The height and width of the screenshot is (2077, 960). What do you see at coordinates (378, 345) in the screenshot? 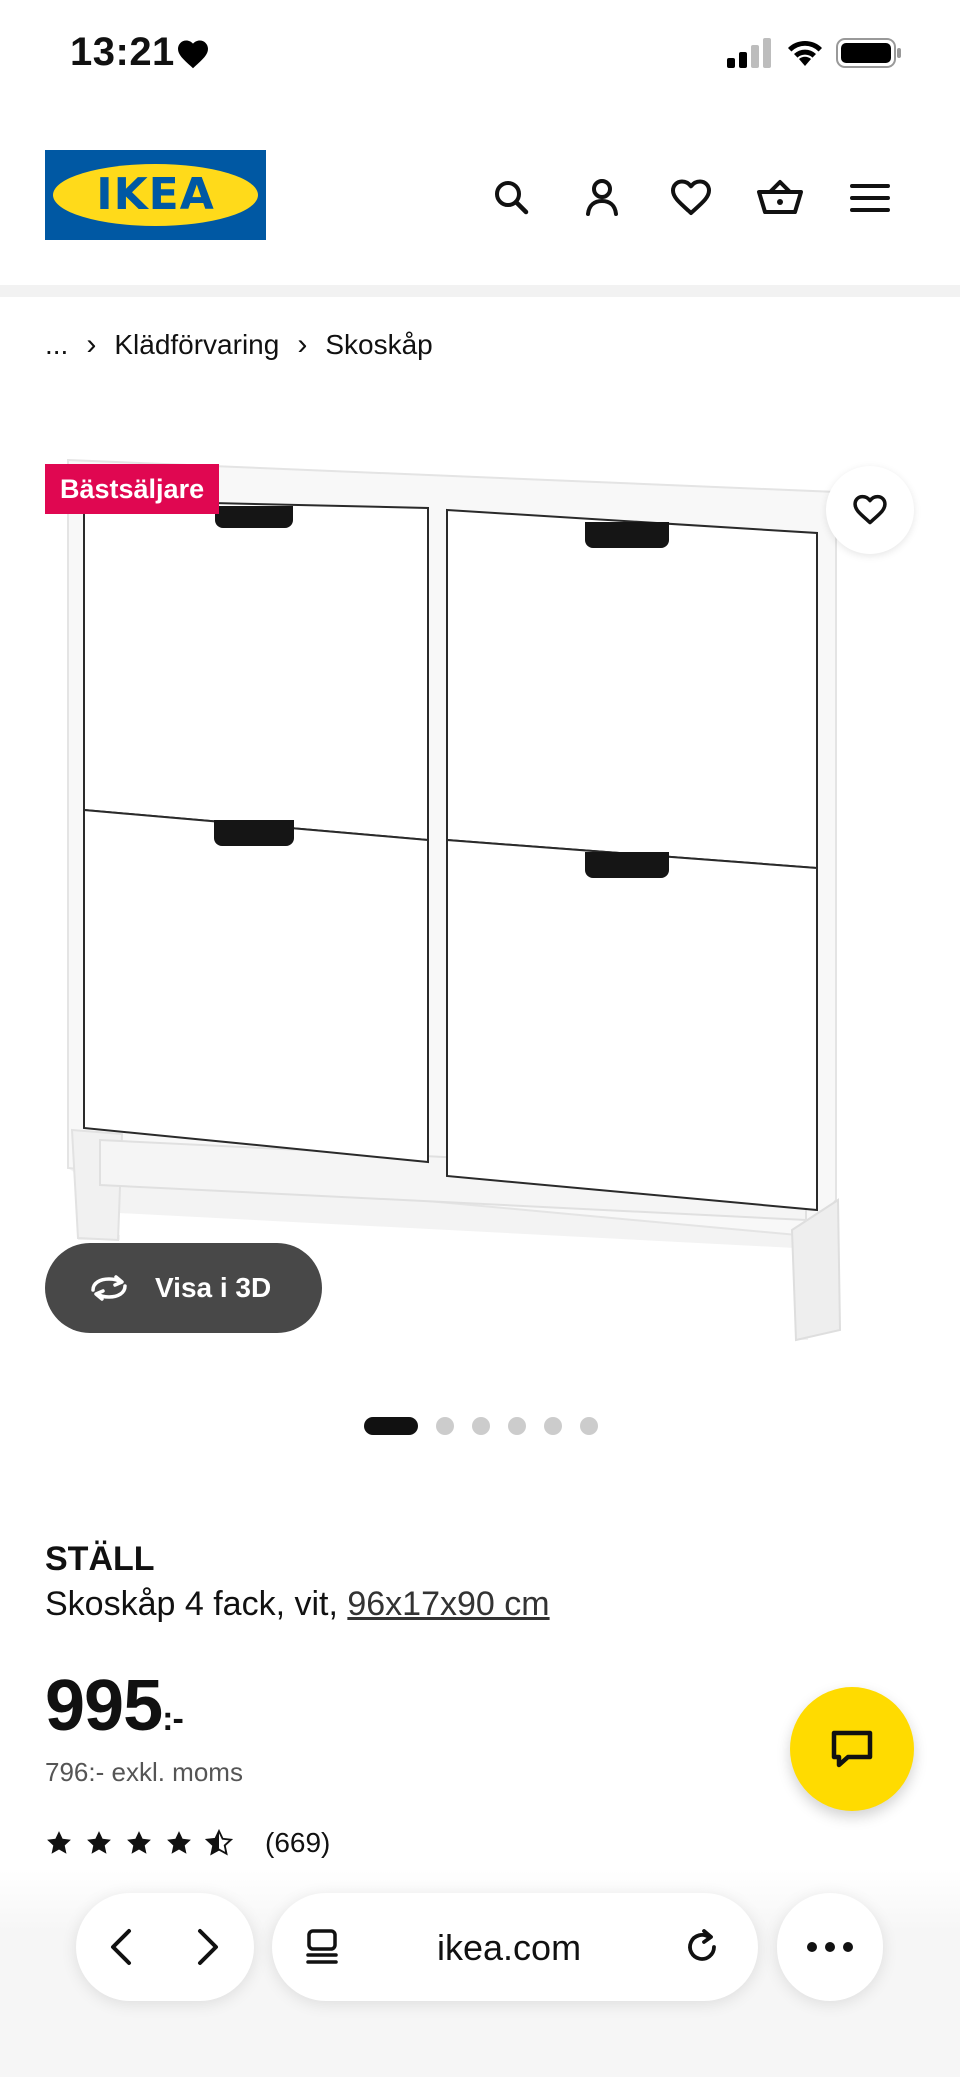
I see `breadcrumb-item-skoskap: Skoskåp` at bounding box center [378, 345].